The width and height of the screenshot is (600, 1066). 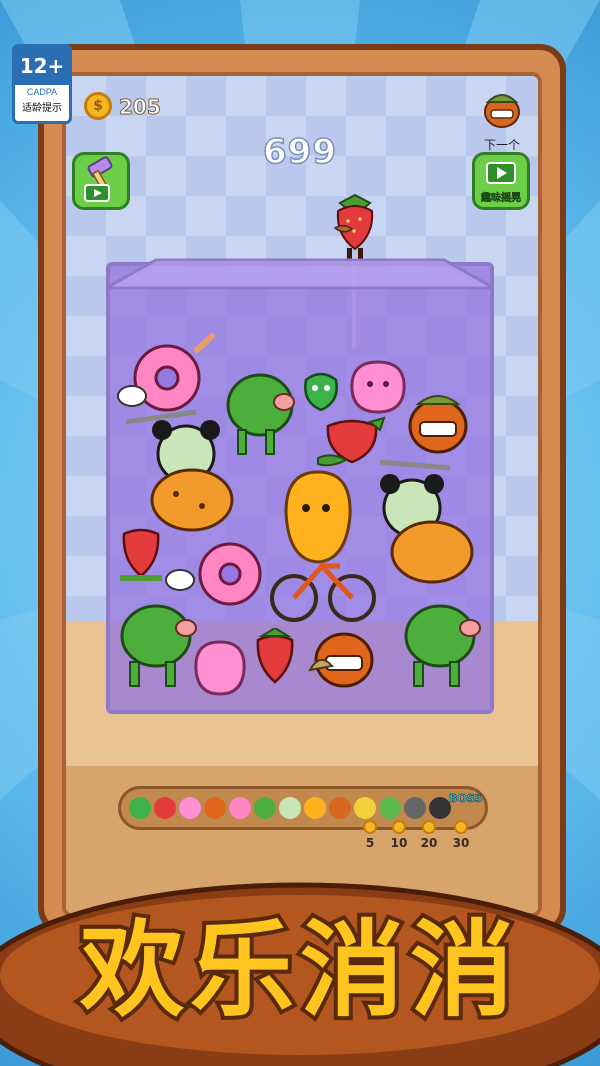 I want to click on shake-button: 趣味摇晃, so click(x=501, y=181).